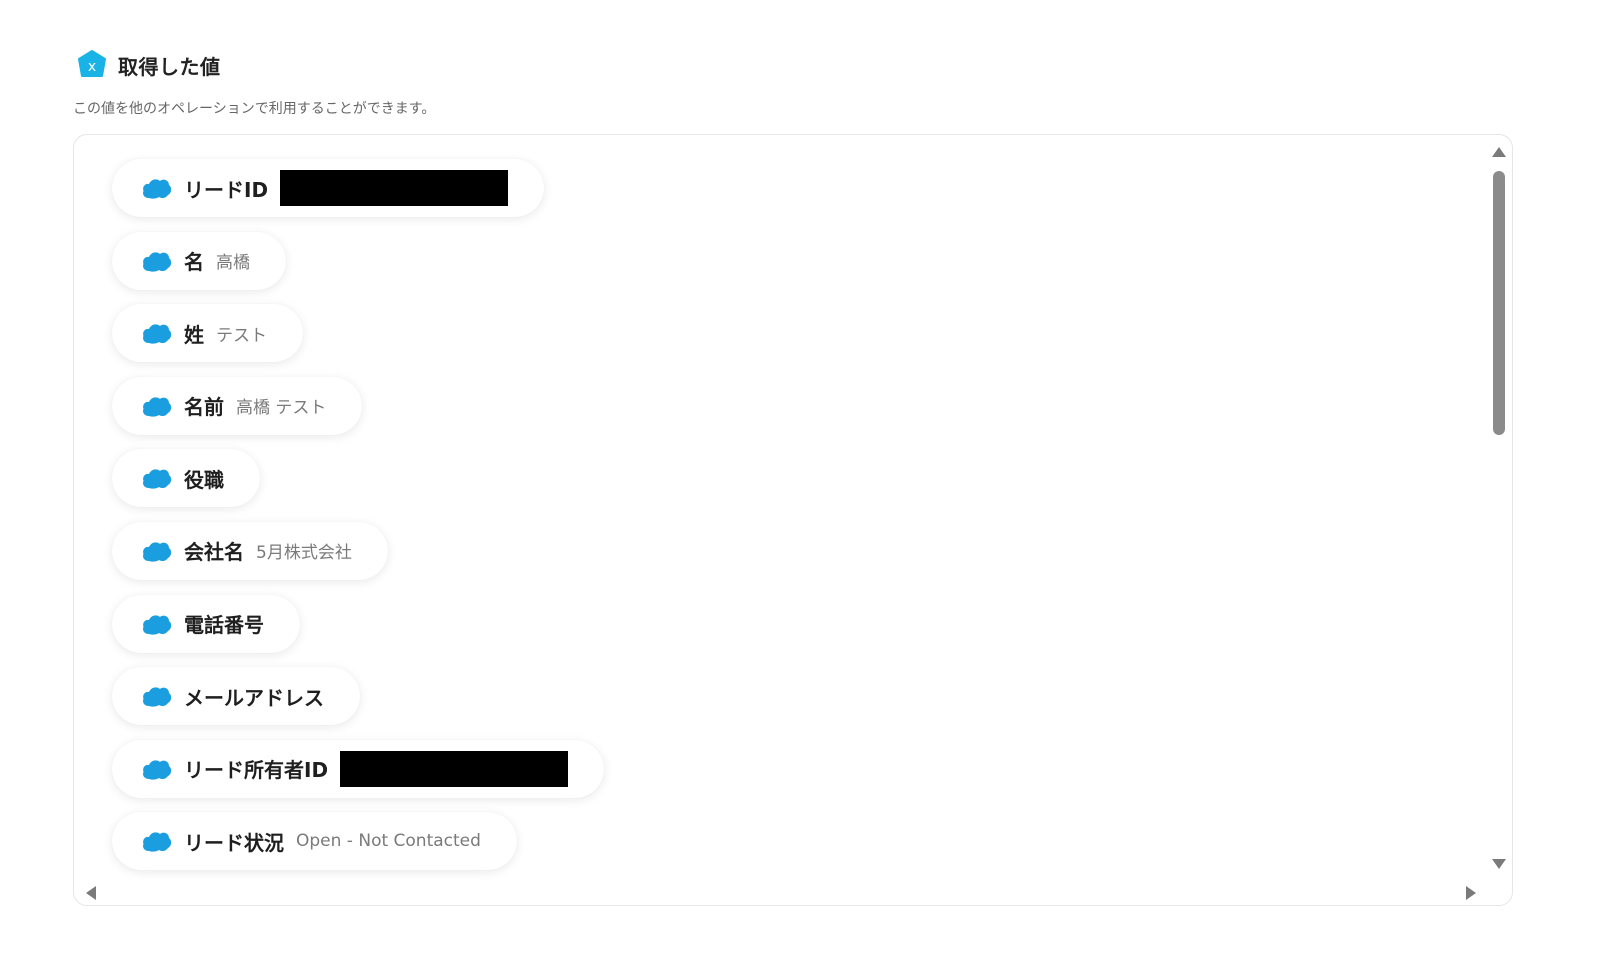  I want to click on chip-label: 姓, so click(194, 334).